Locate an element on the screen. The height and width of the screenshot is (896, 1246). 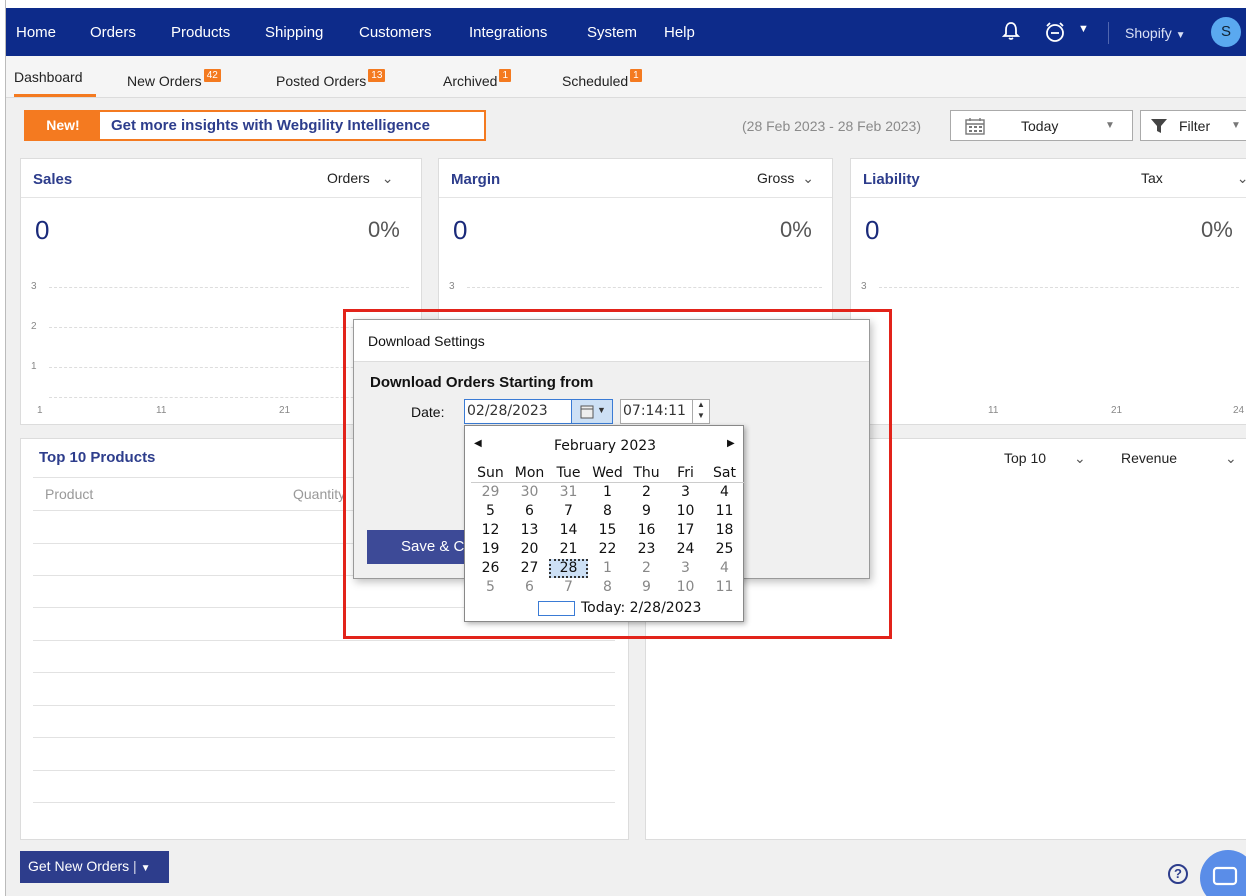
nav-integrations: Integrations is located at coordinates (508, 32).